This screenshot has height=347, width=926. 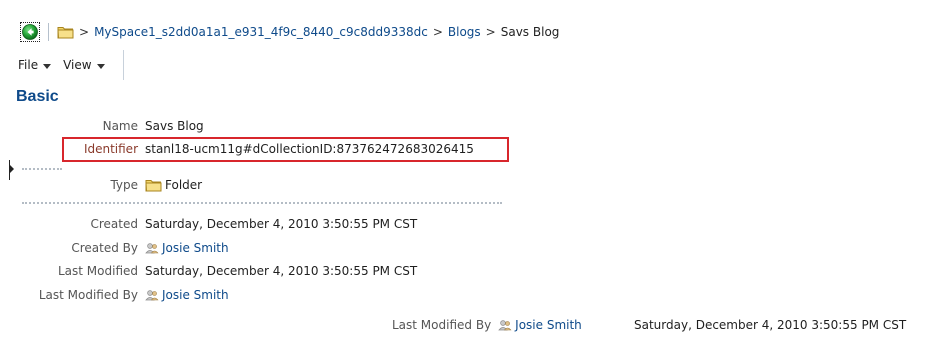 I want to click on menu-divider, so click(x=123, y=65).